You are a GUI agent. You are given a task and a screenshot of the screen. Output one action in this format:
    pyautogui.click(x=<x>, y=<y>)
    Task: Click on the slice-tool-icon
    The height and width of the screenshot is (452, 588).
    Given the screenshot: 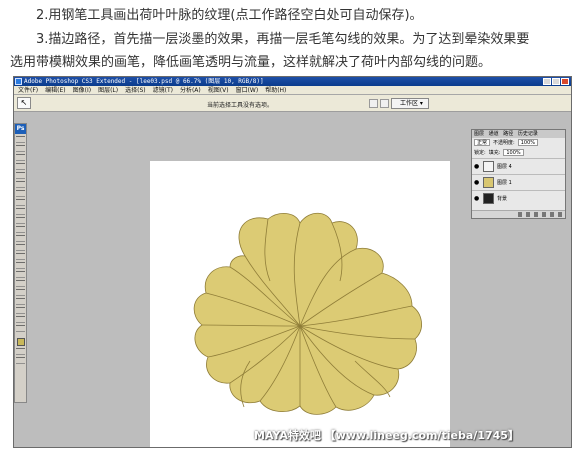 What is the action you would take?
    pyautogui.click(x=20, y=184)
    